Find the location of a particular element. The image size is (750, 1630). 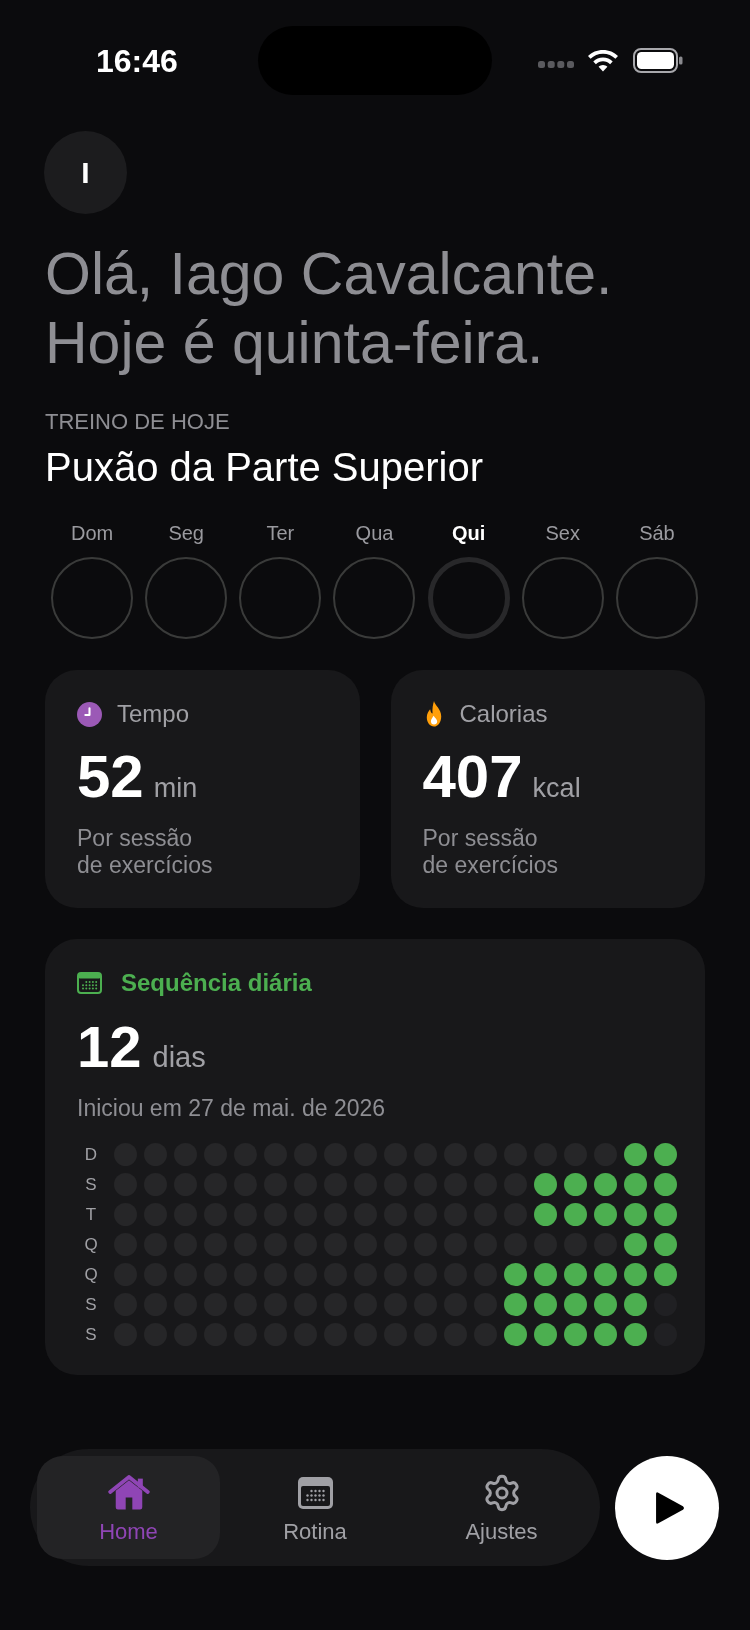

profile-avatar: I is located at coordinates (85, 172).